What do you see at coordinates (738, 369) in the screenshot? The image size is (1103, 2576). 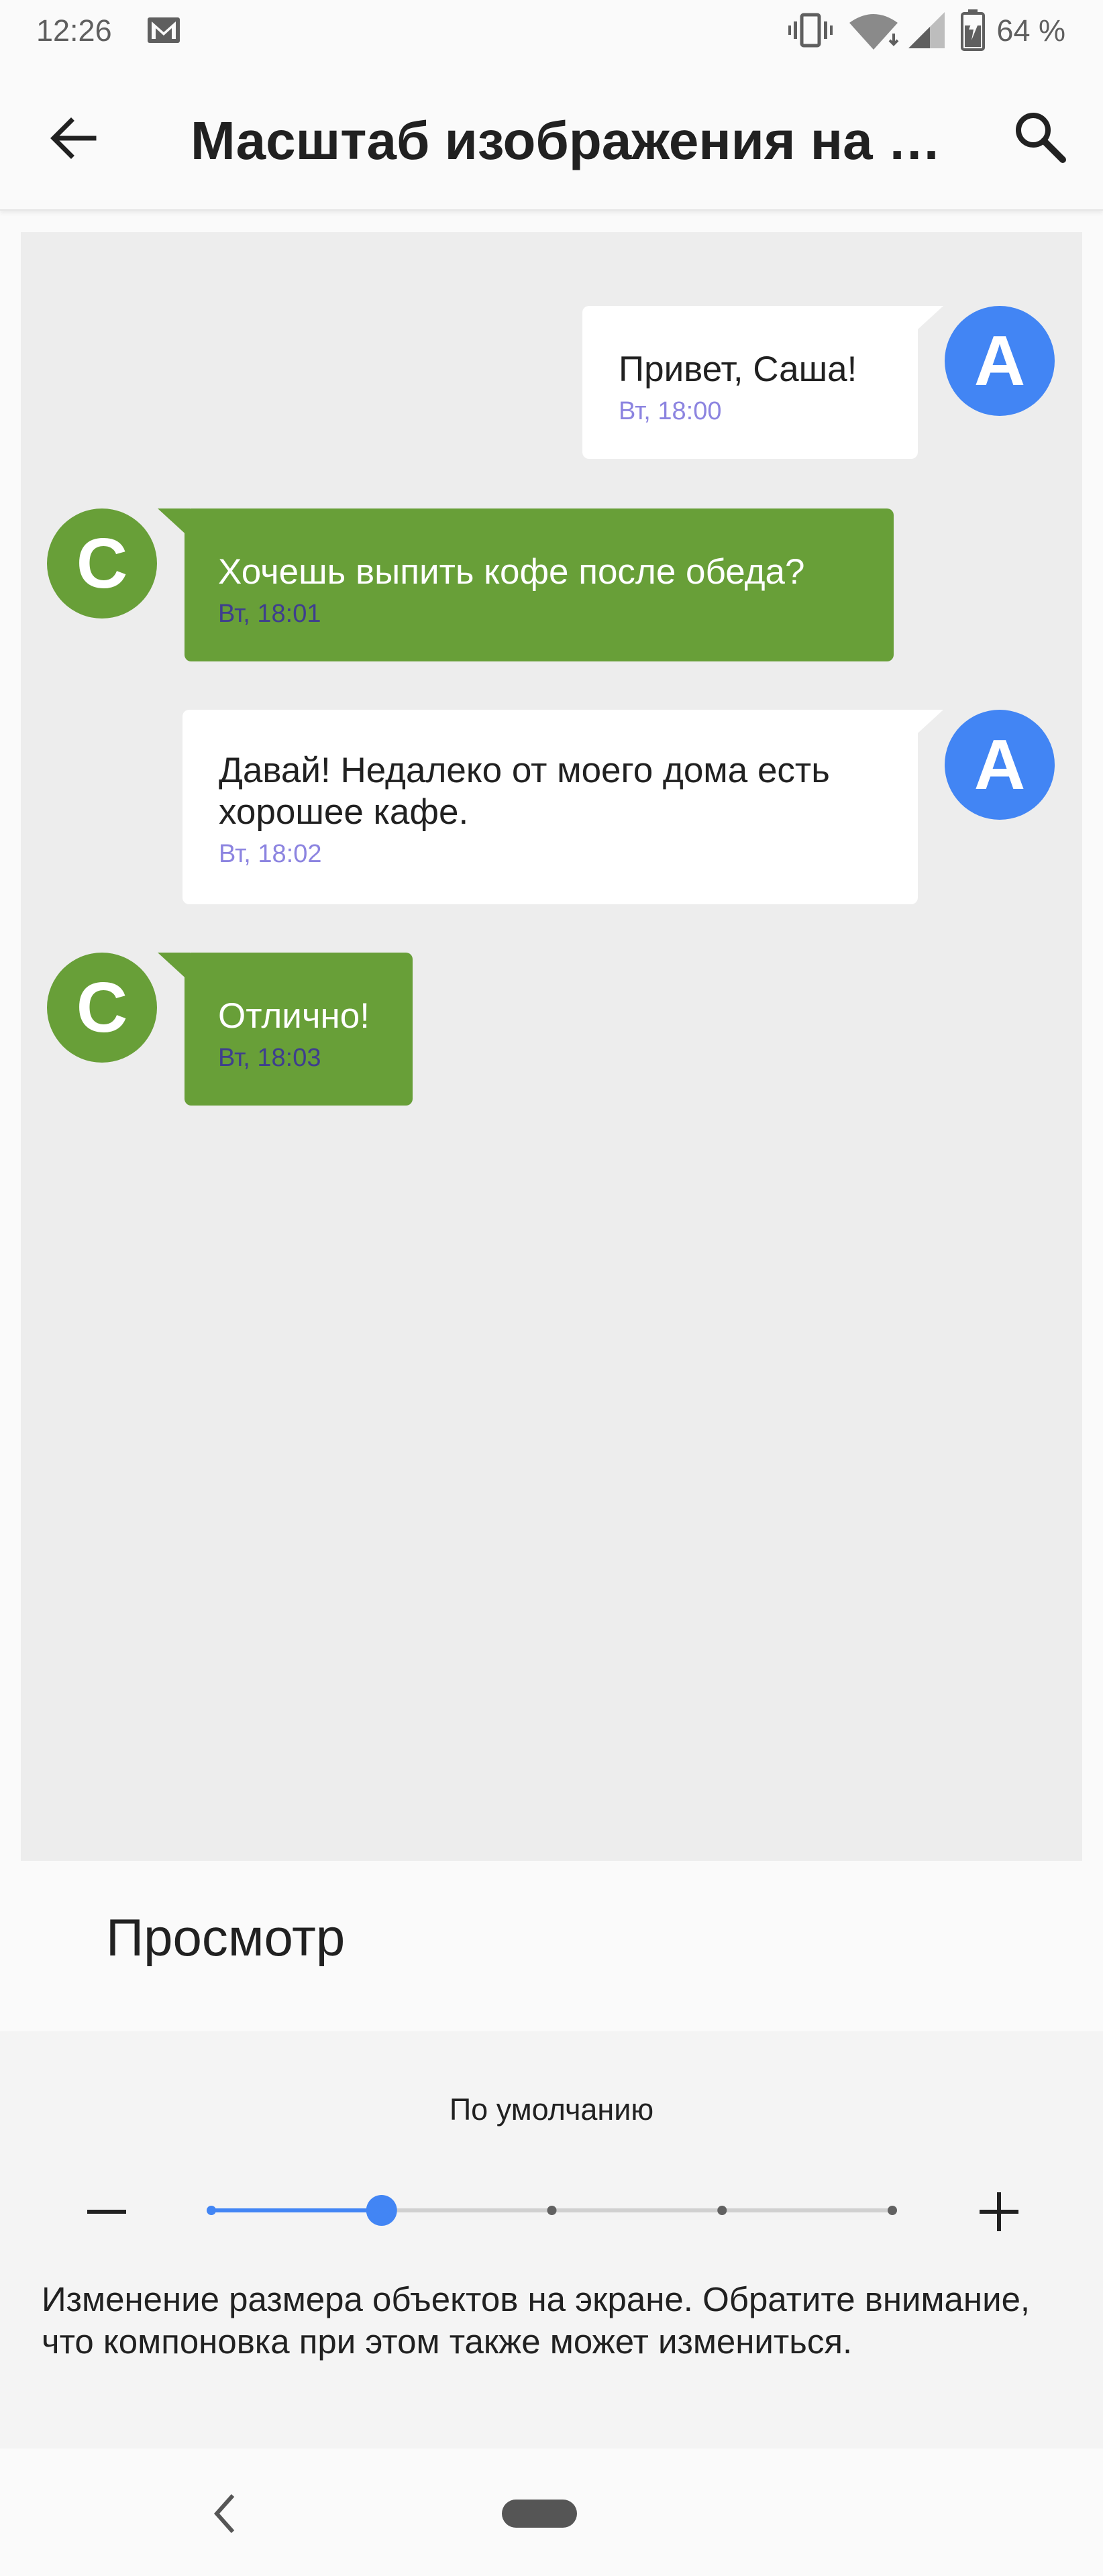 I see `message-text: Привет, Саша!` at bounding box center [738, 369].